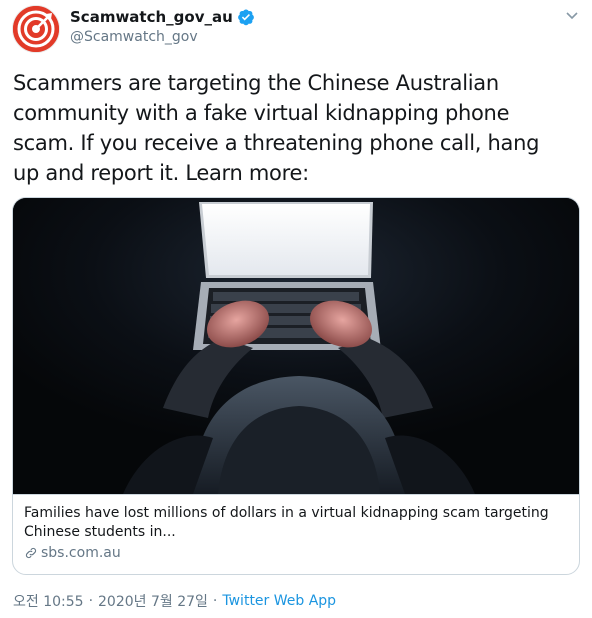 The width and height of the screenshot is (592, 618). Describe the element at coordinates (245, 17) in the screenshot. I see `verified-badge-icon` at that location.